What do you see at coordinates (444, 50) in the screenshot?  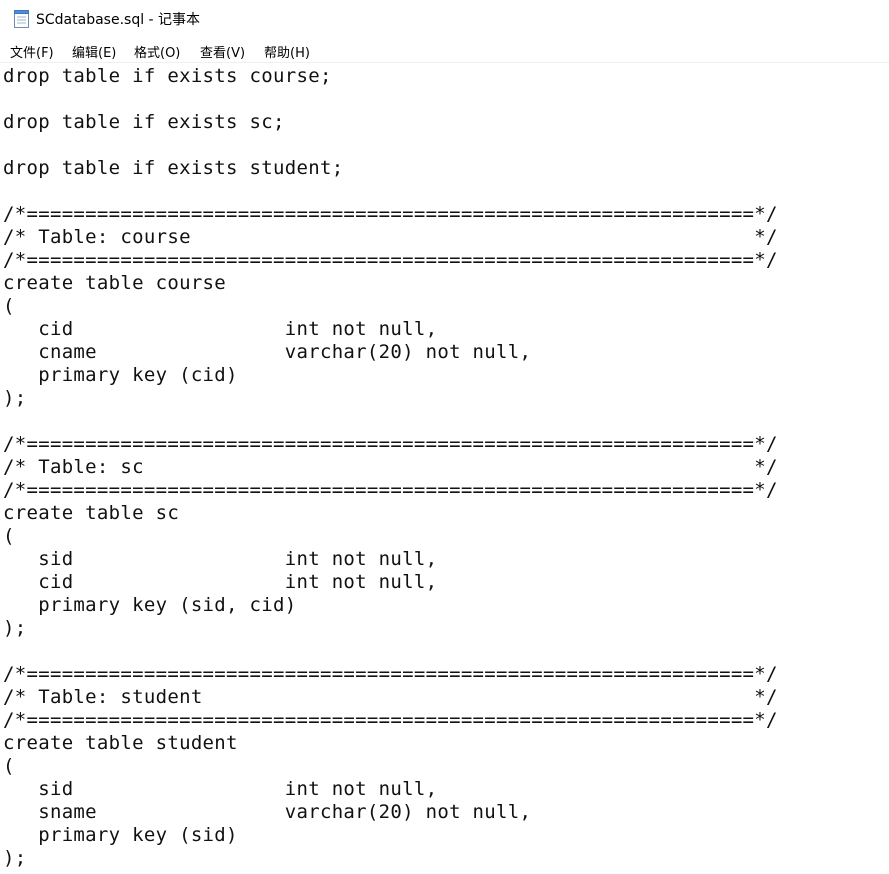 I see `menu-bar: 文件(F) 编辑(E) 格式(O) 查看(V) 帮助(H)` at bounding box center [444, 50].